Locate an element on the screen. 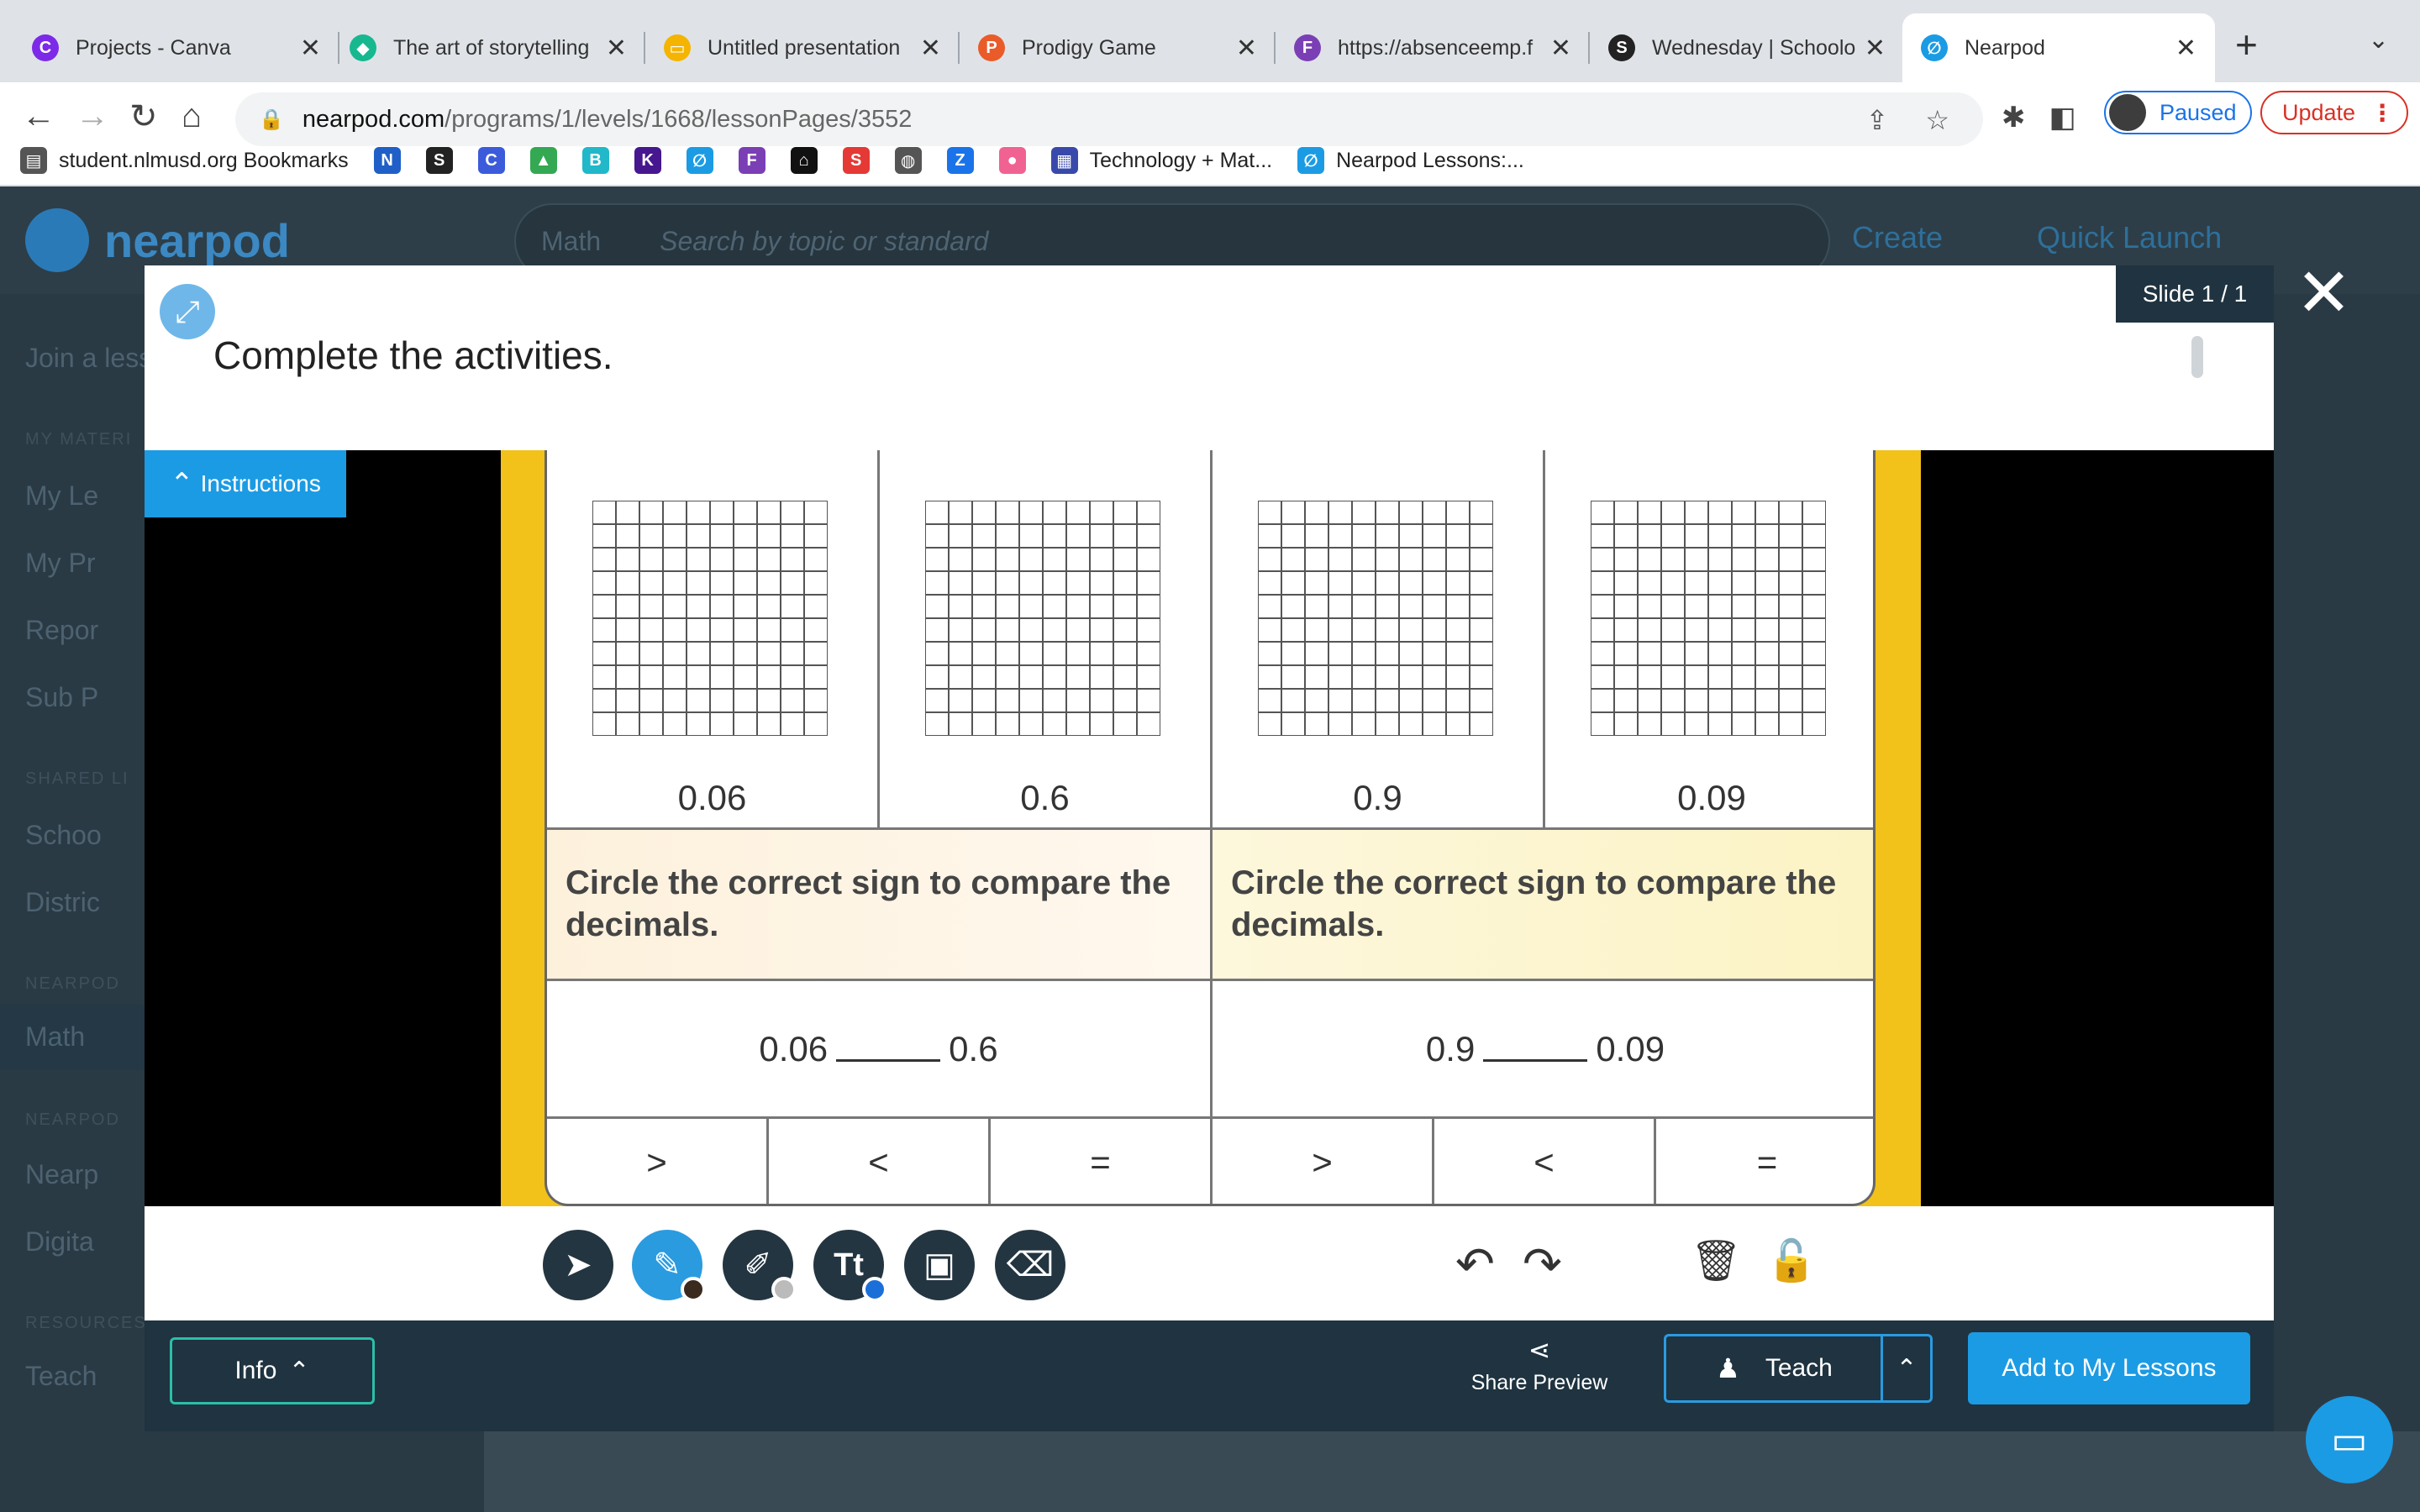 The width and height of the screenshot is (2420, 1512). bookmark-item: ⌂ is located at coordinates (804, 160).